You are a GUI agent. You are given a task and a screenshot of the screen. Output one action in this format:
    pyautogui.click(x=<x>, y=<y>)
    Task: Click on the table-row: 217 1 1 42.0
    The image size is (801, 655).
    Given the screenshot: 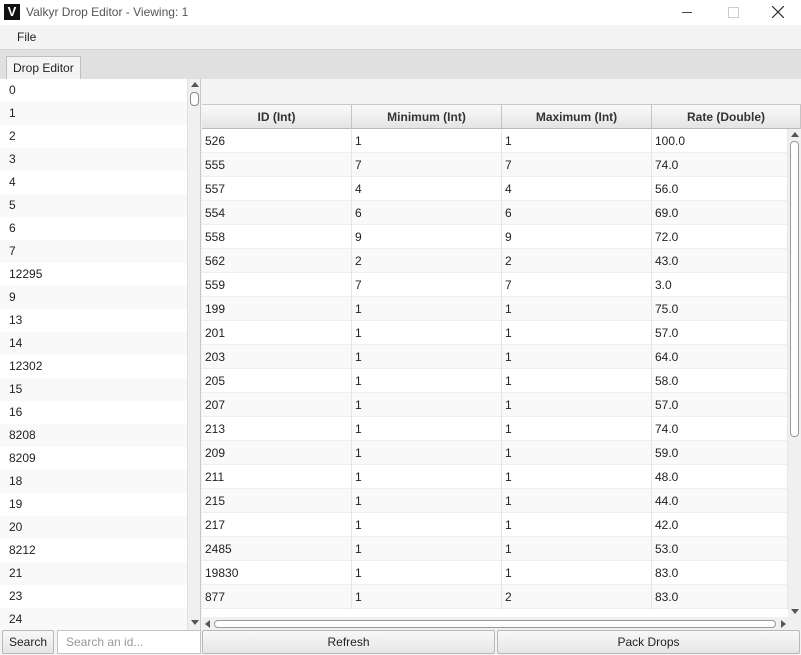 What is the action you would take?
    pyautogui.click(x=495, y=525)
    